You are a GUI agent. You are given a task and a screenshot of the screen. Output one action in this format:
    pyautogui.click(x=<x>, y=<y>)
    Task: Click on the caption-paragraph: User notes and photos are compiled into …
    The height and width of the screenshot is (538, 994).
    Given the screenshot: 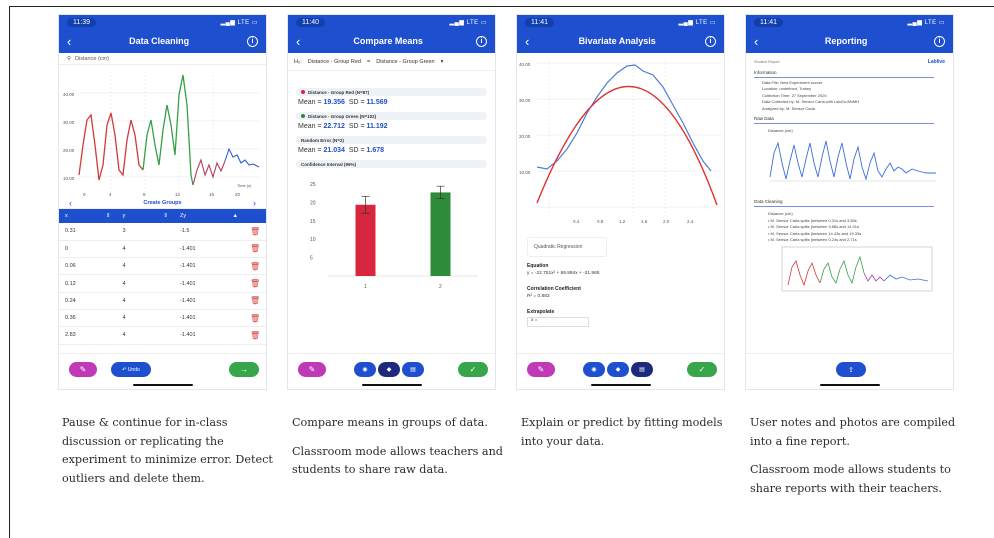 What is the action you would take?
    pyautogui.click(x=853, y=432)
    